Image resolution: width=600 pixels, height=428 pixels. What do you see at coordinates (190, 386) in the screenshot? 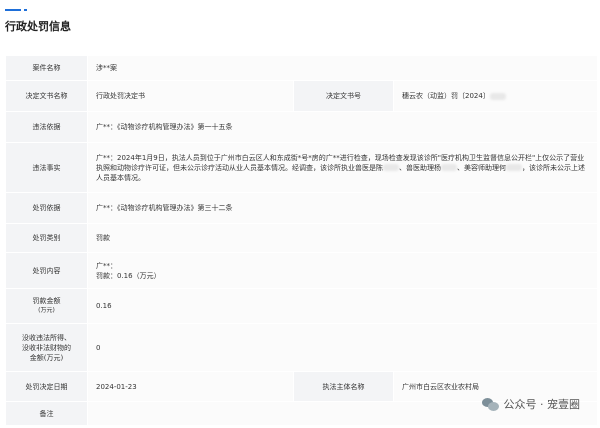
I see `decision-date-value: 2024-01-23` at bounding box center [190, 386].